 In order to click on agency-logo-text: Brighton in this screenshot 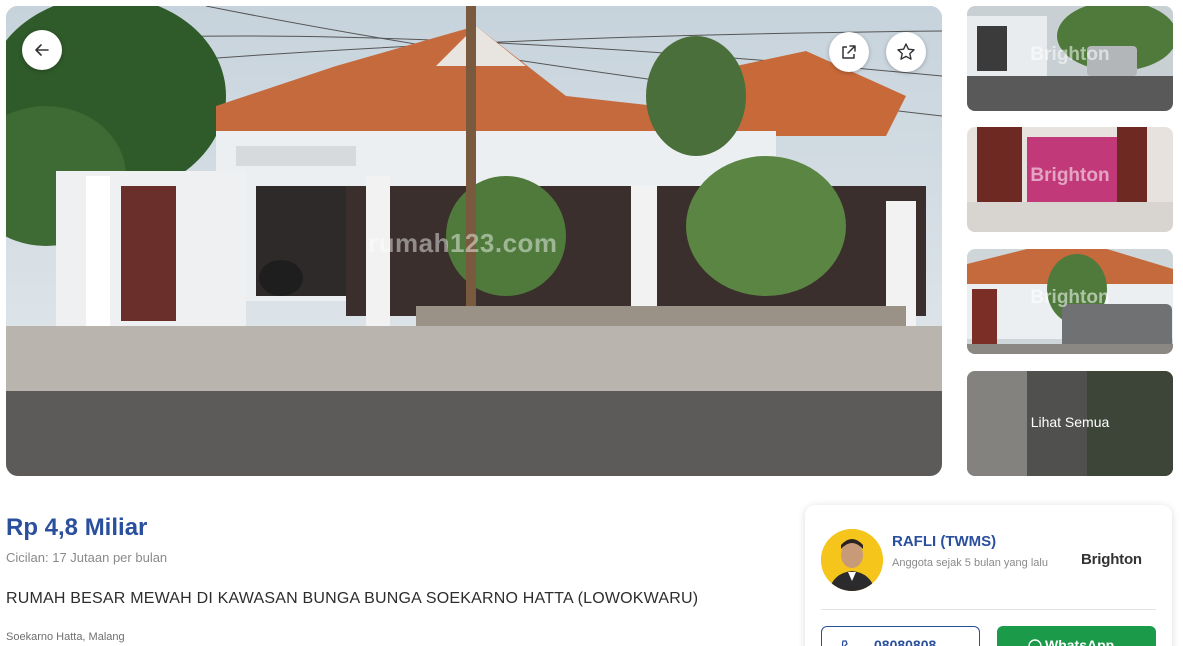, I will do `click(1111, 559)`.